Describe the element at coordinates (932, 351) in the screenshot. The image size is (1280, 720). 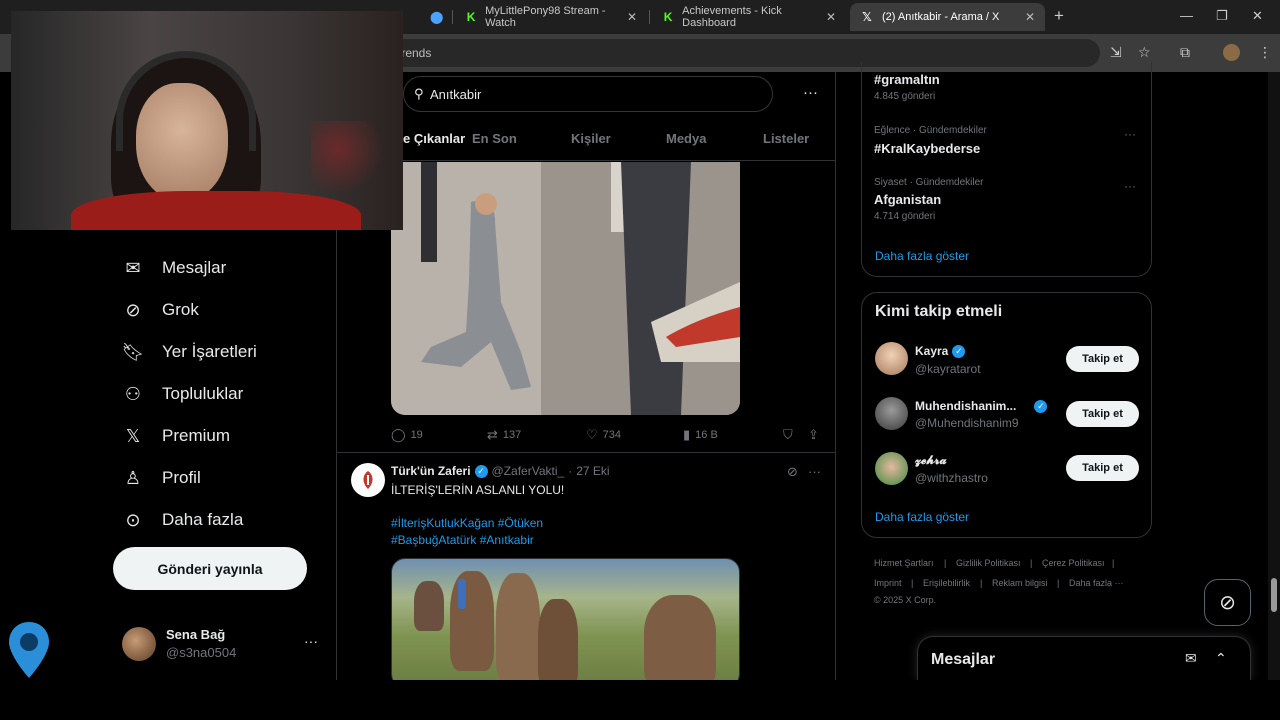
I see `user-name-text: Kayra` at that location.